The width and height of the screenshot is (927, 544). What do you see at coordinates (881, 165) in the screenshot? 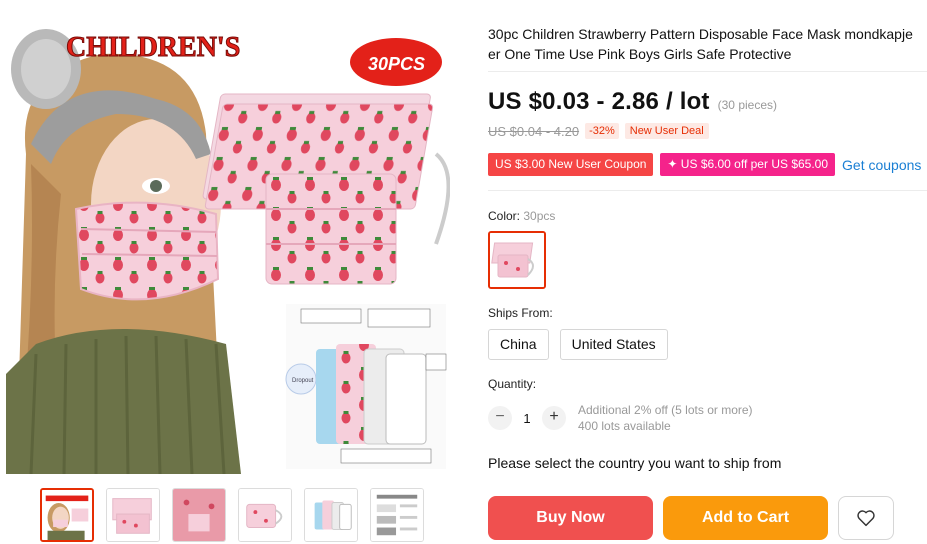
I see `get-coupons-link: Get coupons` at bounding box center [881, 165].